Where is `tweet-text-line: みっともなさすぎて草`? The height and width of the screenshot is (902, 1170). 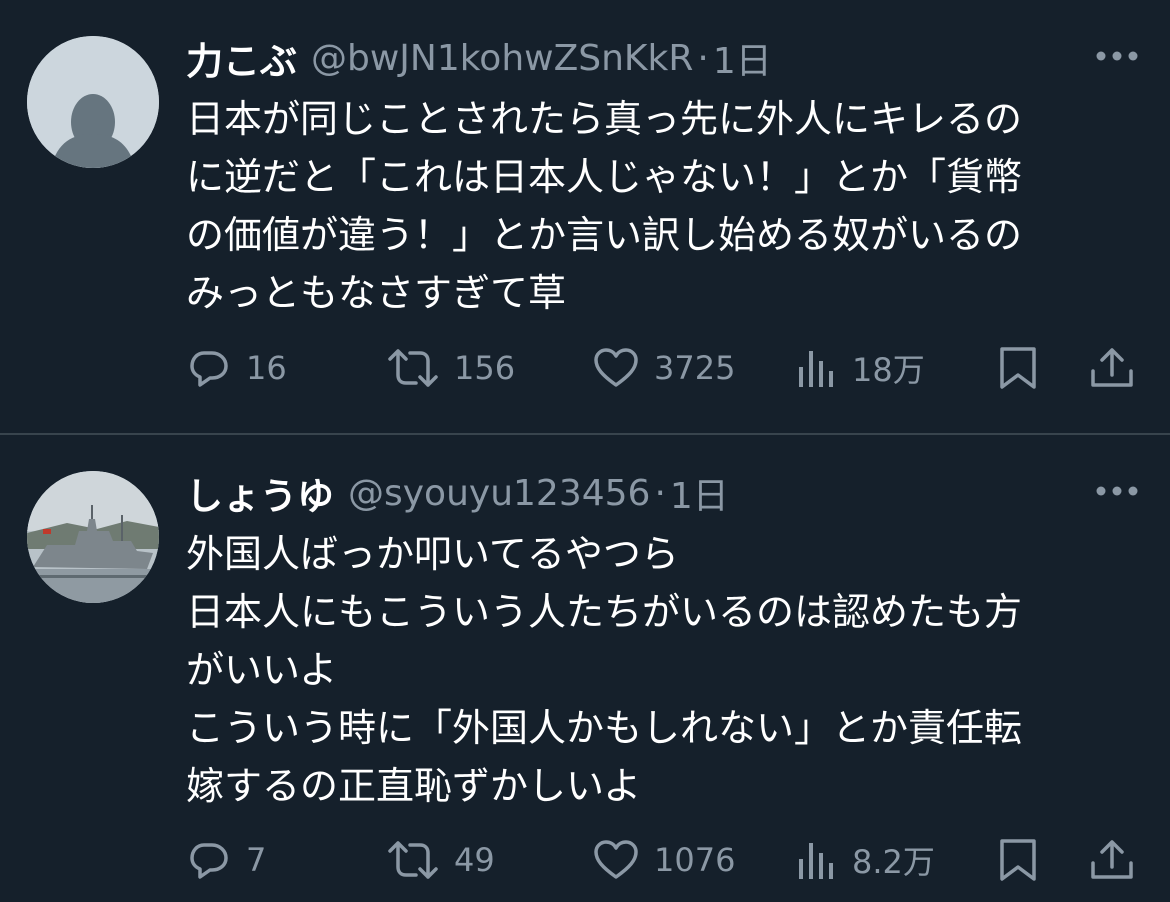
tweet-text-line: みっともなさすぎて草 is located at coordinates (376, 293).